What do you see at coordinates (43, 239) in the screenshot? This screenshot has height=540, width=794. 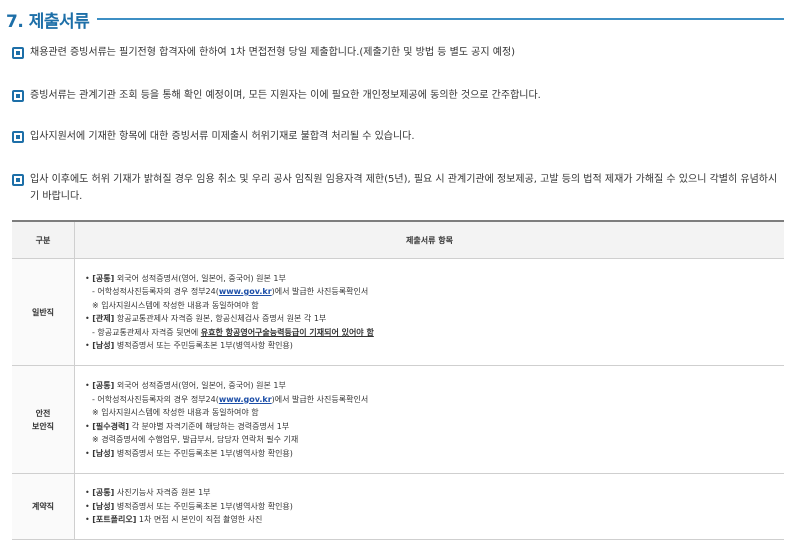 I see `header-category: 구분` at bounding box center [43, 239].